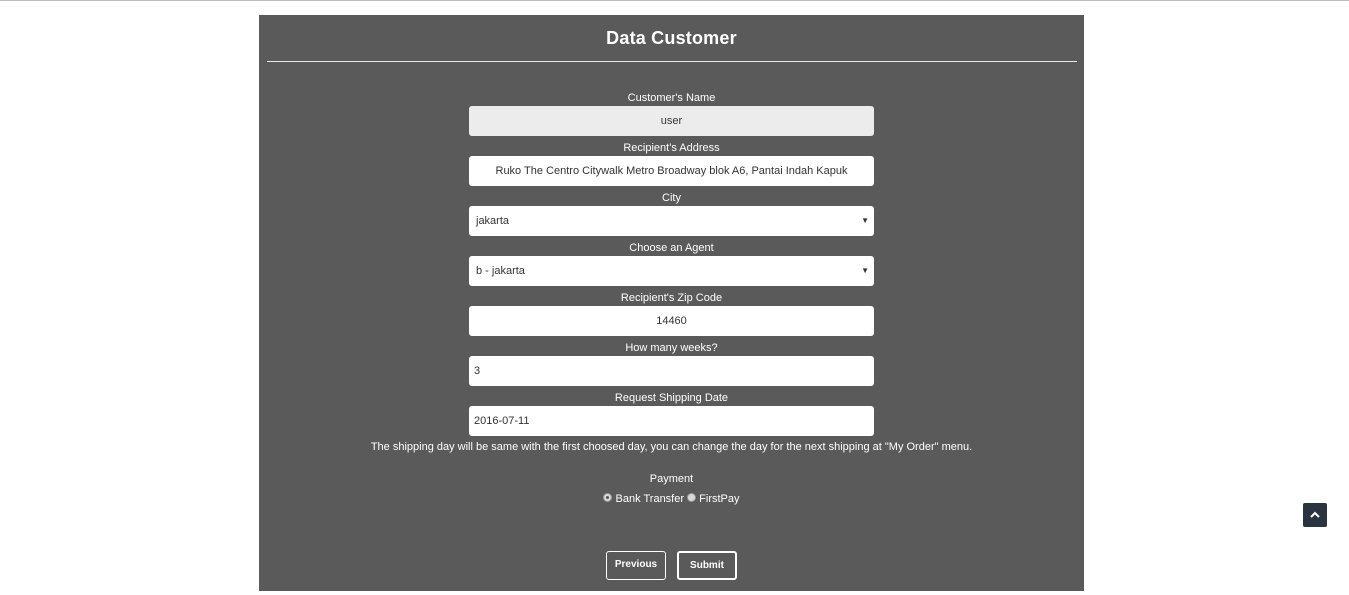 The width and height of the screenshot is (1349, 595). I want to click on payment-label: Payment, so click(671, 479).